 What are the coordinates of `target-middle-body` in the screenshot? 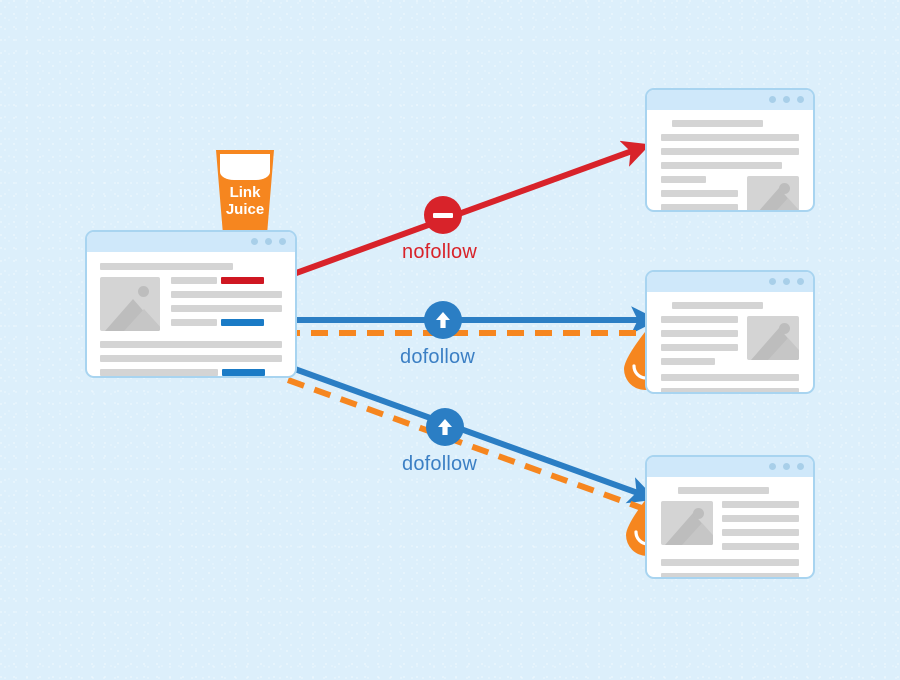 It's located at (730, 342).